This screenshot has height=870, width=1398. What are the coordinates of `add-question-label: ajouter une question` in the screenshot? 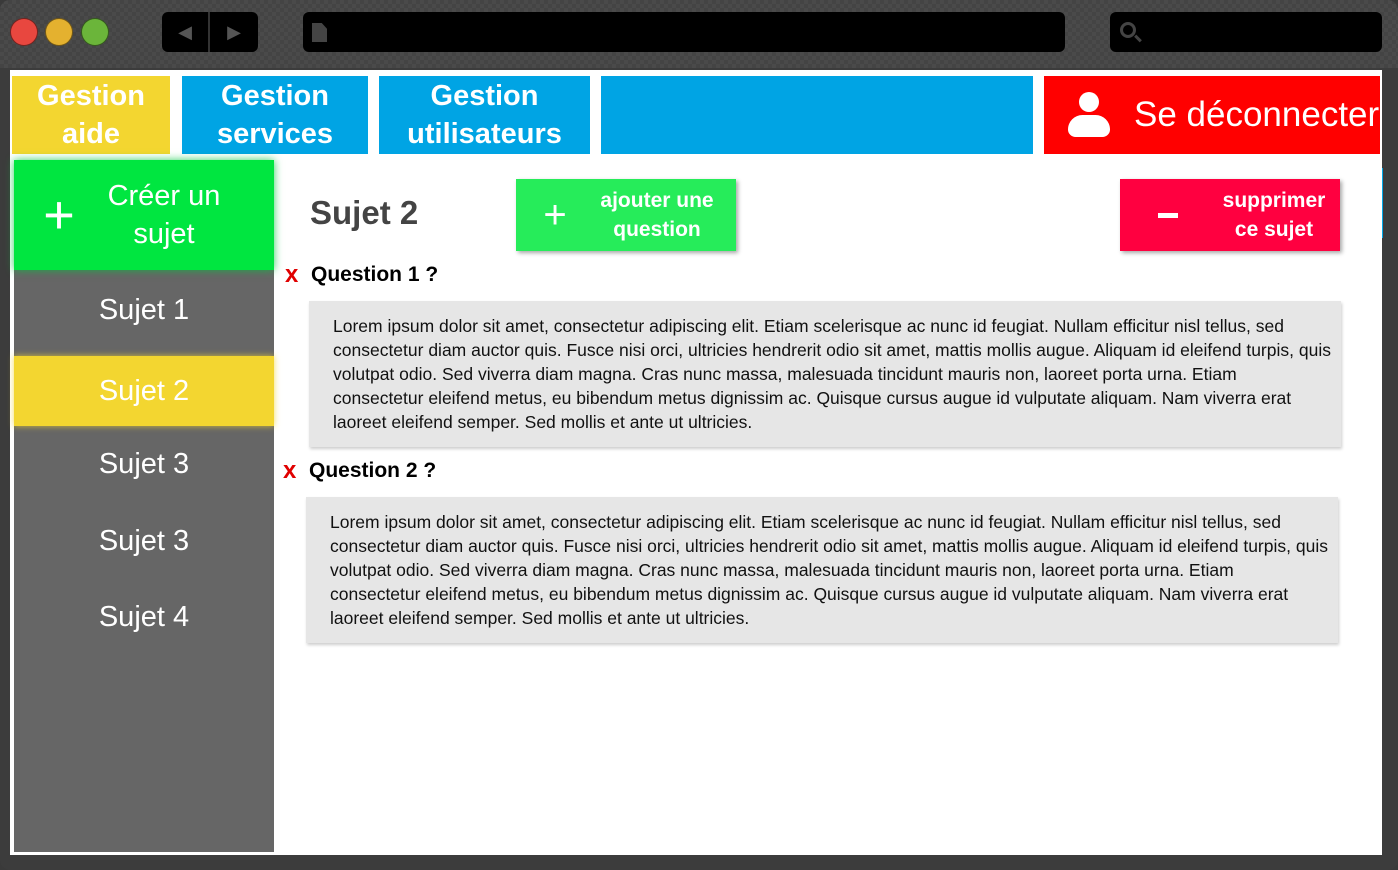 It's located at (657, 215).